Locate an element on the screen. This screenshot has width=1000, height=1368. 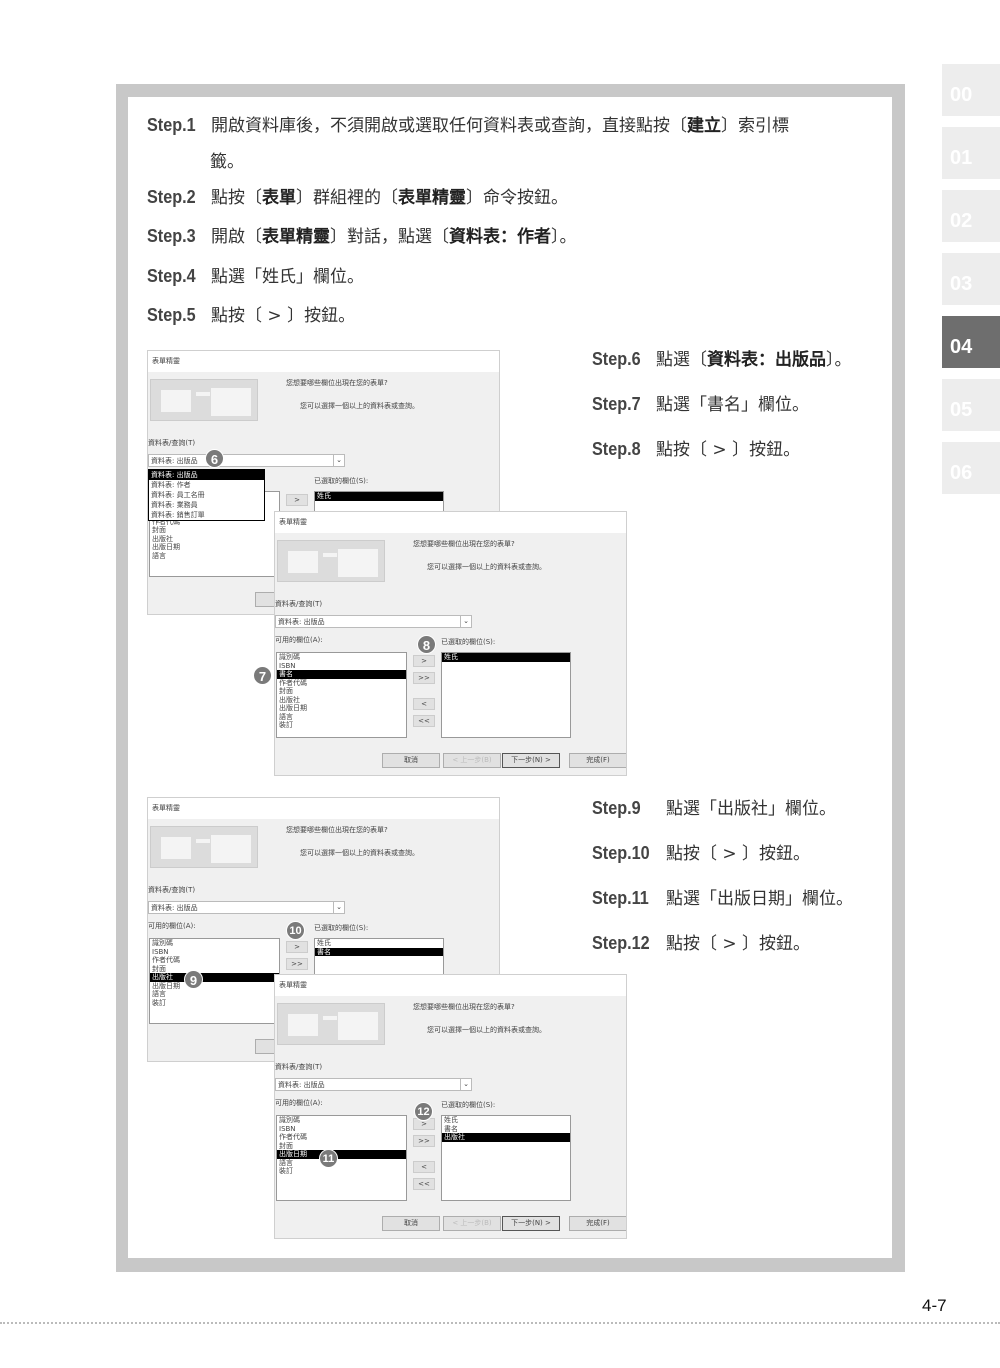
hint-text: 您可以選擇一個以上的資料表或查詢。 is located at coordinates (359, 853).